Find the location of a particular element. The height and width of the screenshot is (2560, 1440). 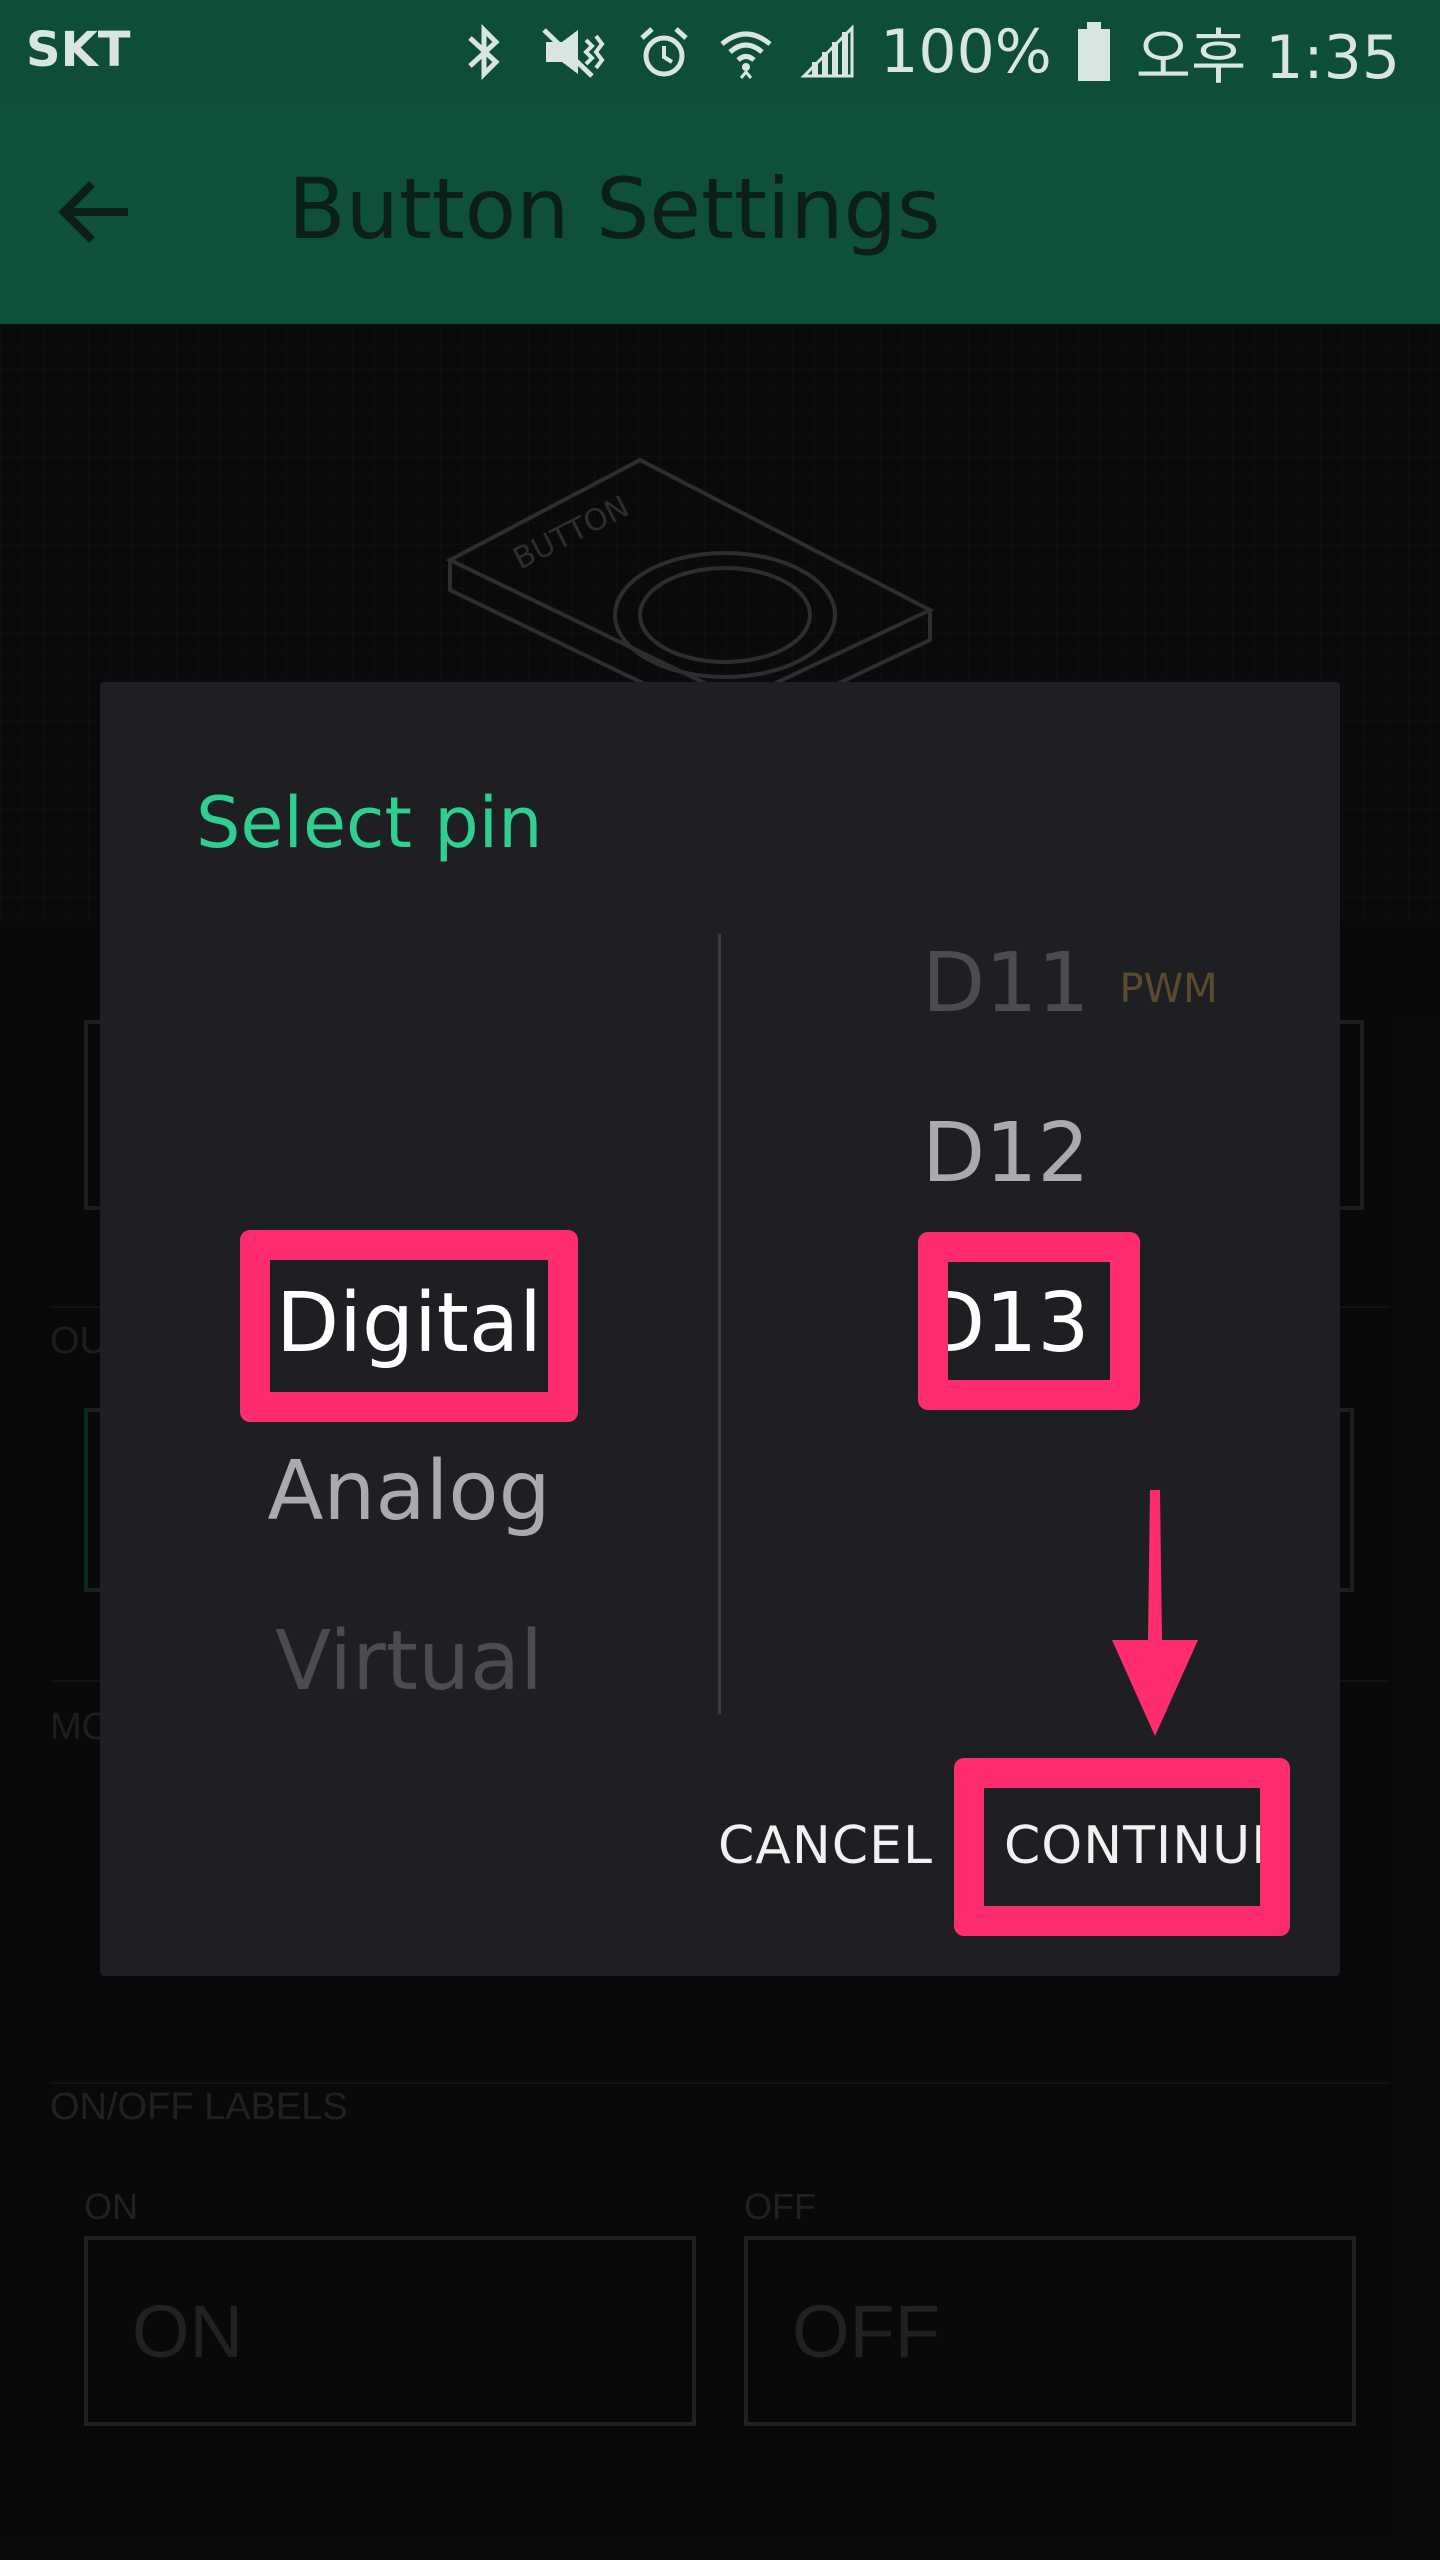

highlight-digital is located at coordinates (409, 1326).